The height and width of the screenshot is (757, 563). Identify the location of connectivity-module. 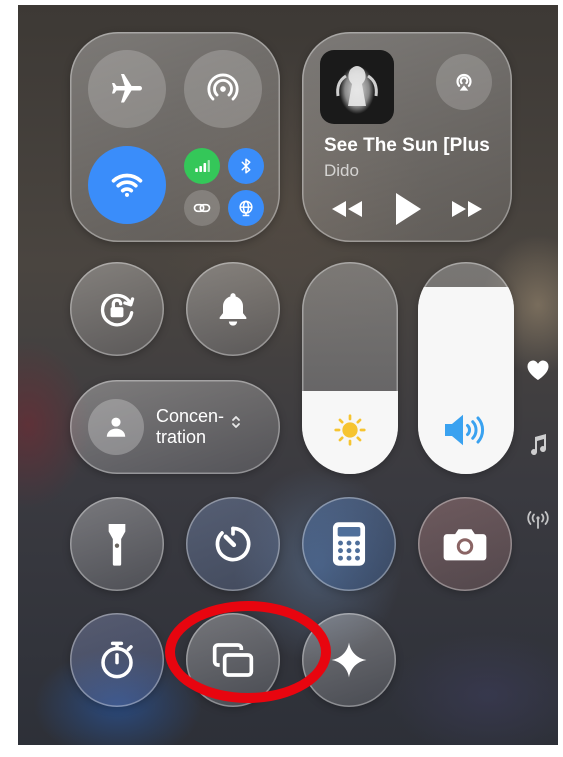
(175, 137).